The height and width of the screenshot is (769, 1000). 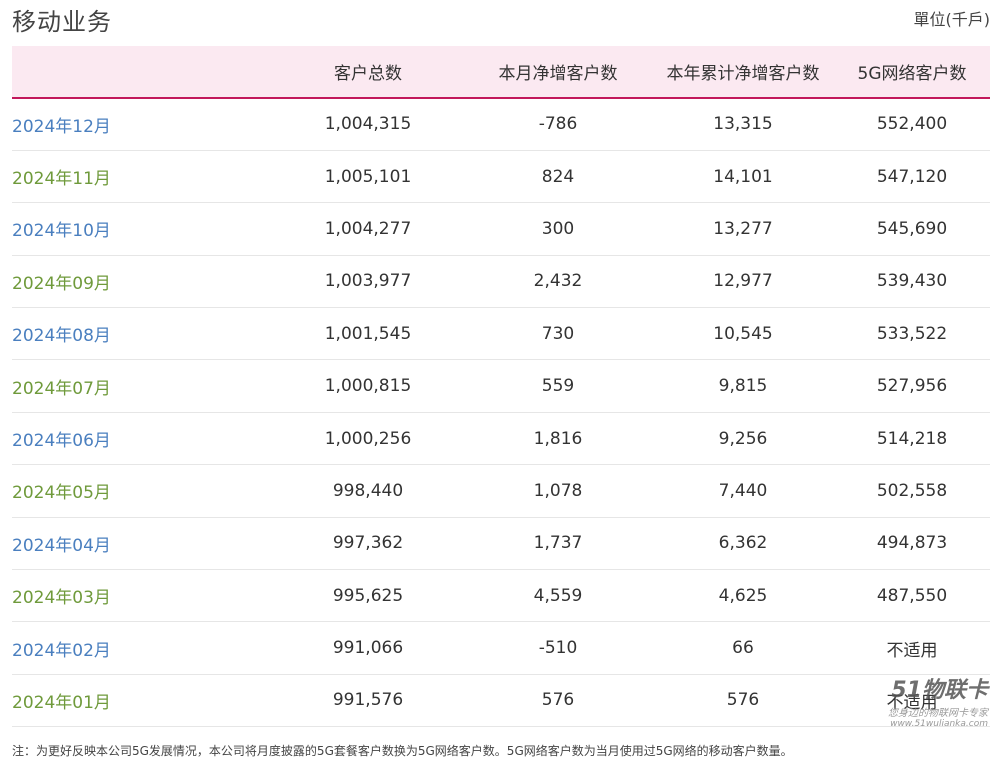 I want to click on table-row: 2024年10月 1,004,277 300 13,277 545,690, so click(x=501, y=229).